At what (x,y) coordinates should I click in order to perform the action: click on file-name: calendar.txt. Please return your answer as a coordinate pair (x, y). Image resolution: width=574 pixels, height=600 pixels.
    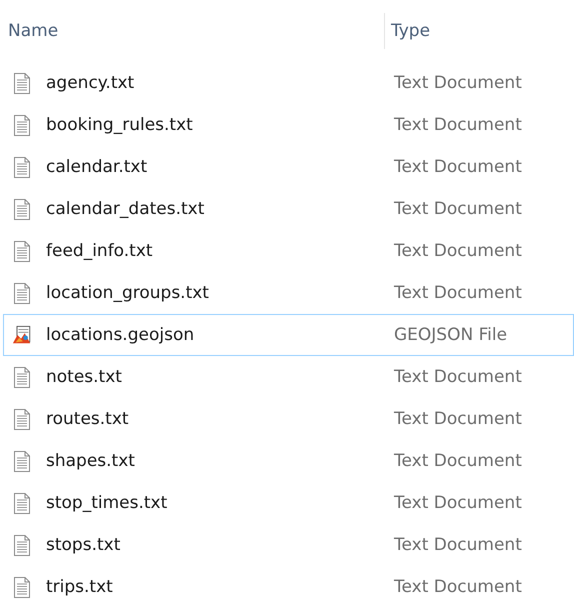
    Looking at the image, I should click on (213, 167).